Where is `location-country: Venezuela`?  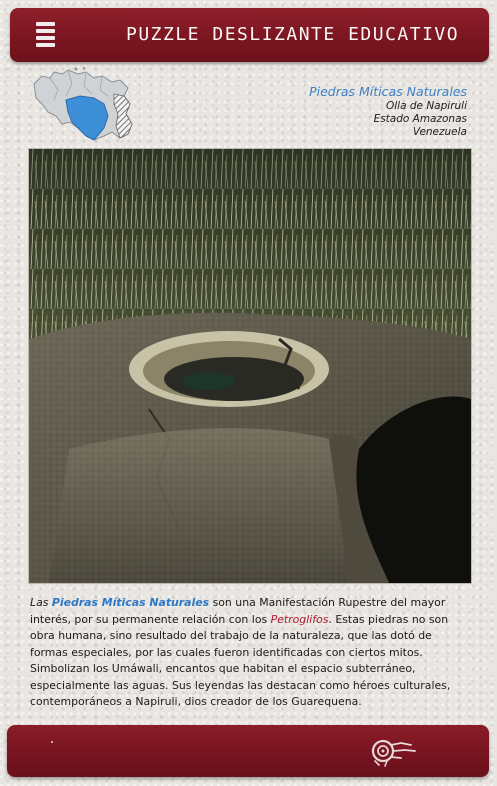
location-country: Venezuela is located at coordinates (439, 132).